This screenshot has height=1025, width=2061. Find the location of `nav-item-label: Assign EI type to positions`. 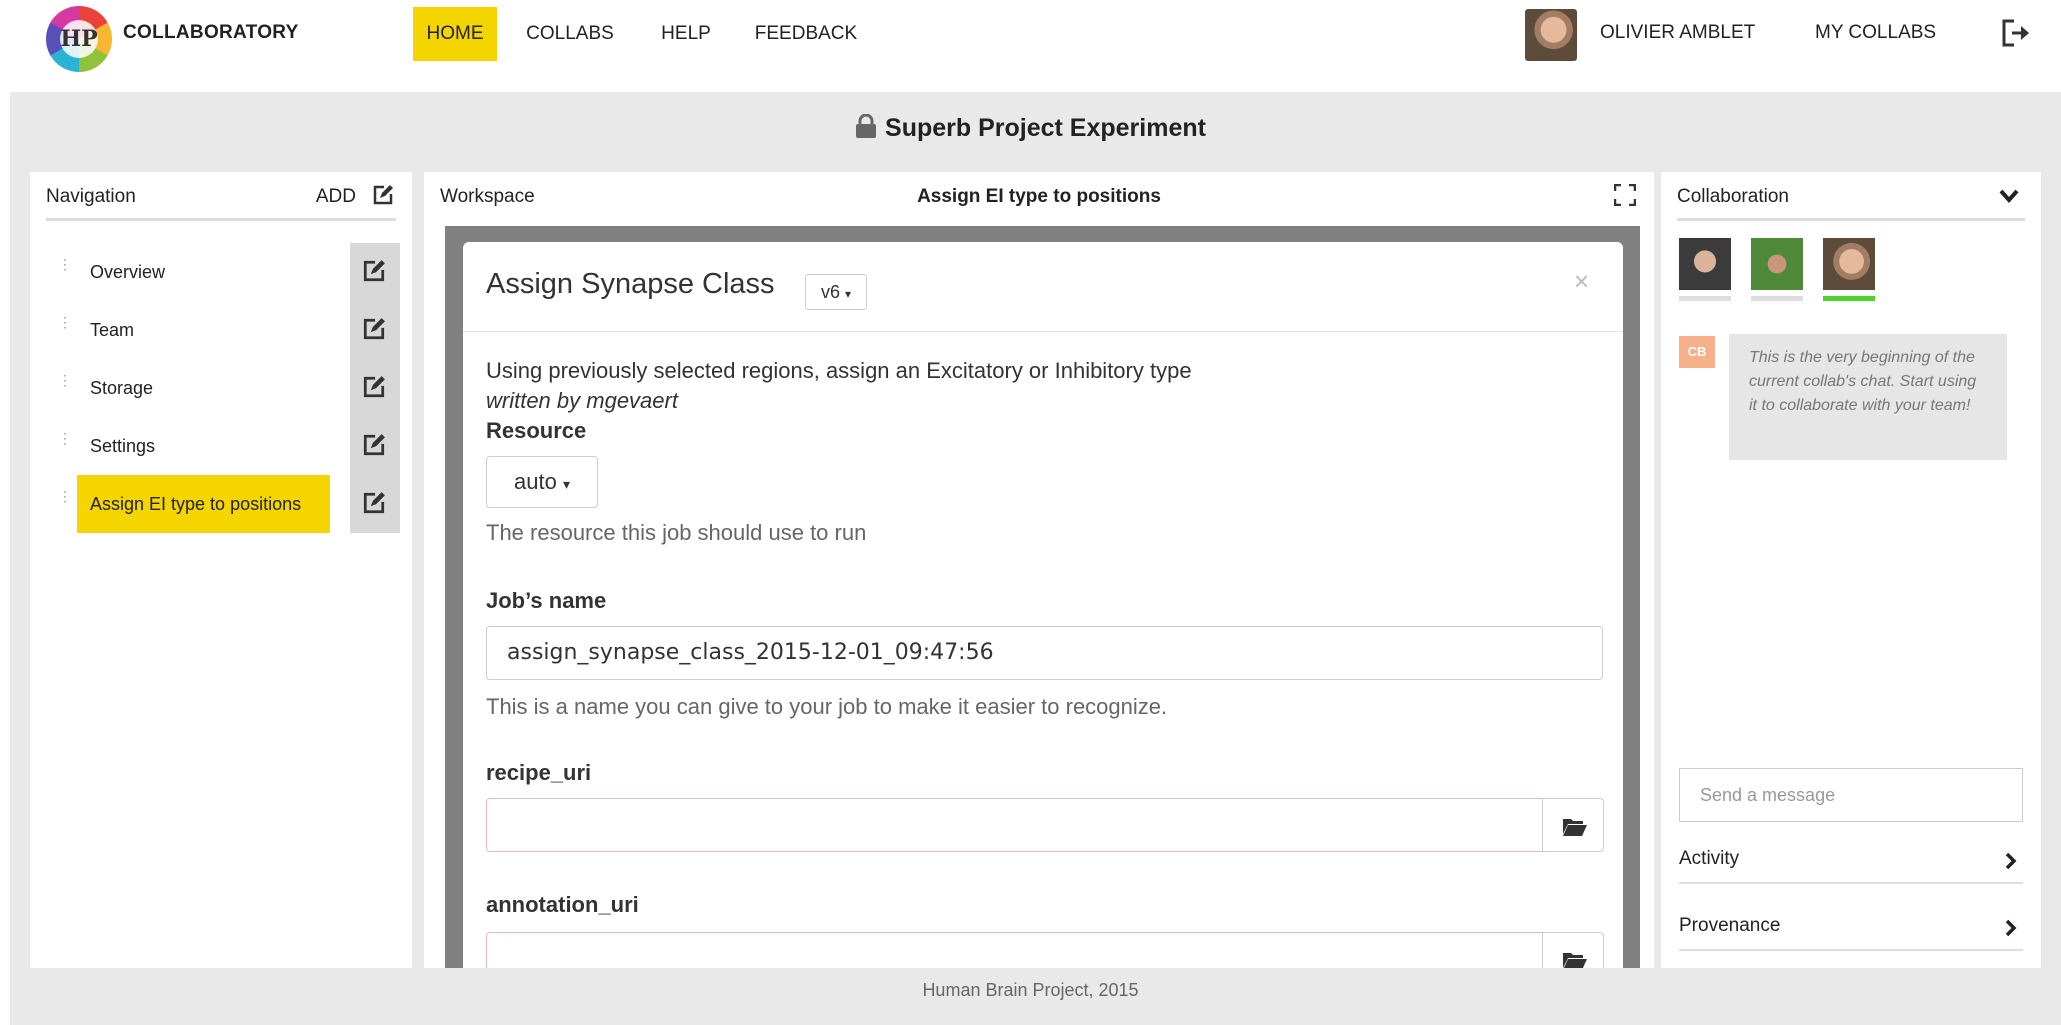

nav-item-label: Assign EI type to positions is located at coordinates (196, 504).